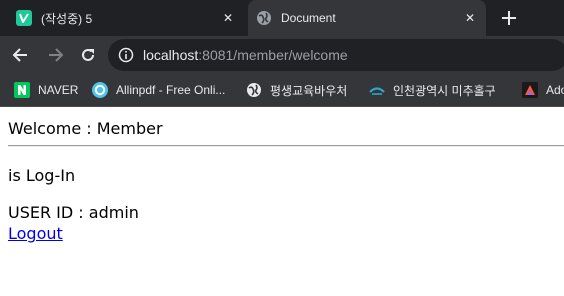 The image size is (564, 296). I want to click on reload-button, so click(88, 55).